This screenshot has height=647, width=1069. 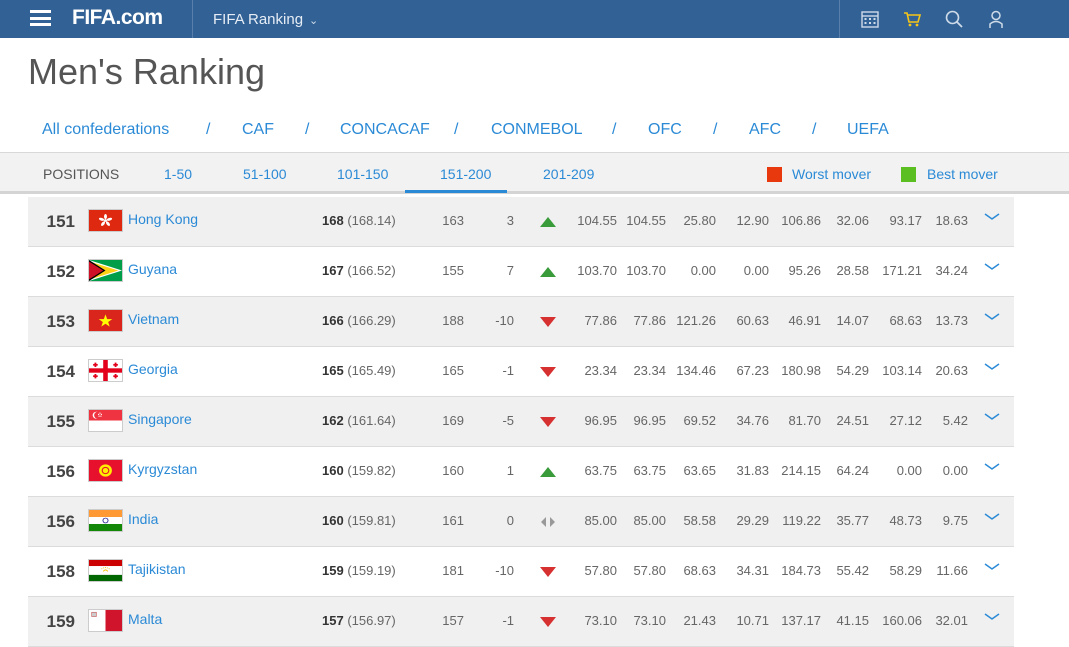 What do you see at coordinates (801, 570) in the screenshot?
I see `cell-c5: 184.73` at bounding box center [801, 570].